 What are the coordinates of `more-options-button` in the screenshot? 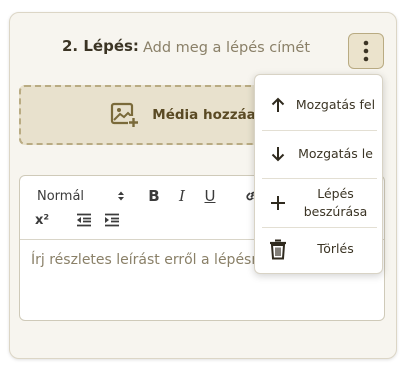 It's located at (366, 51).